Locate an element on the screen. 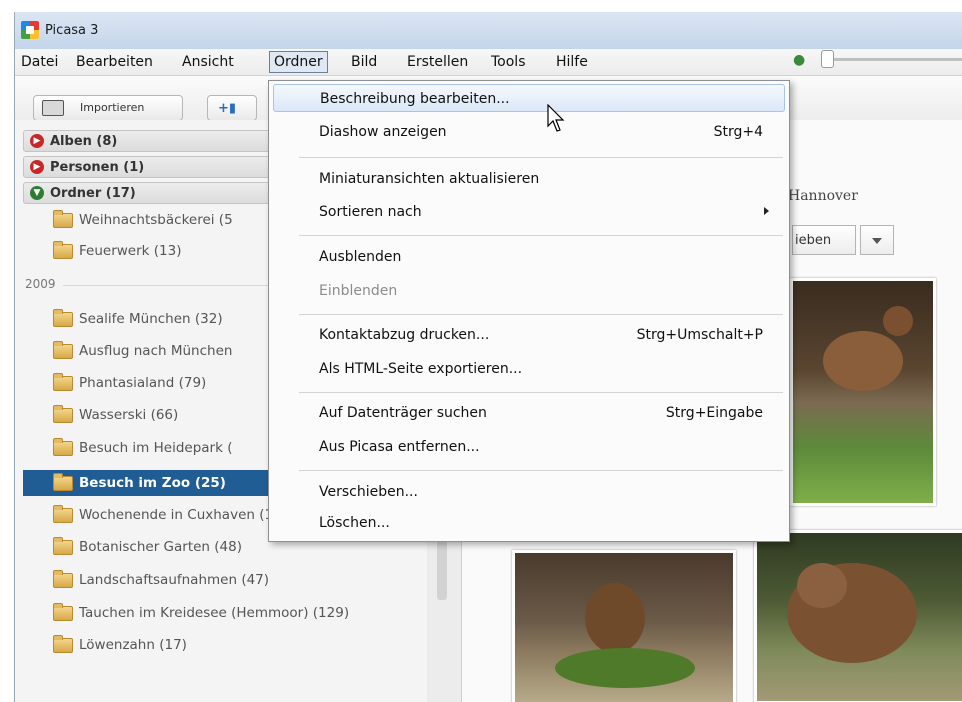 The image size is (962, 702). share-dropdown-button is located at coordinates (877, 240).